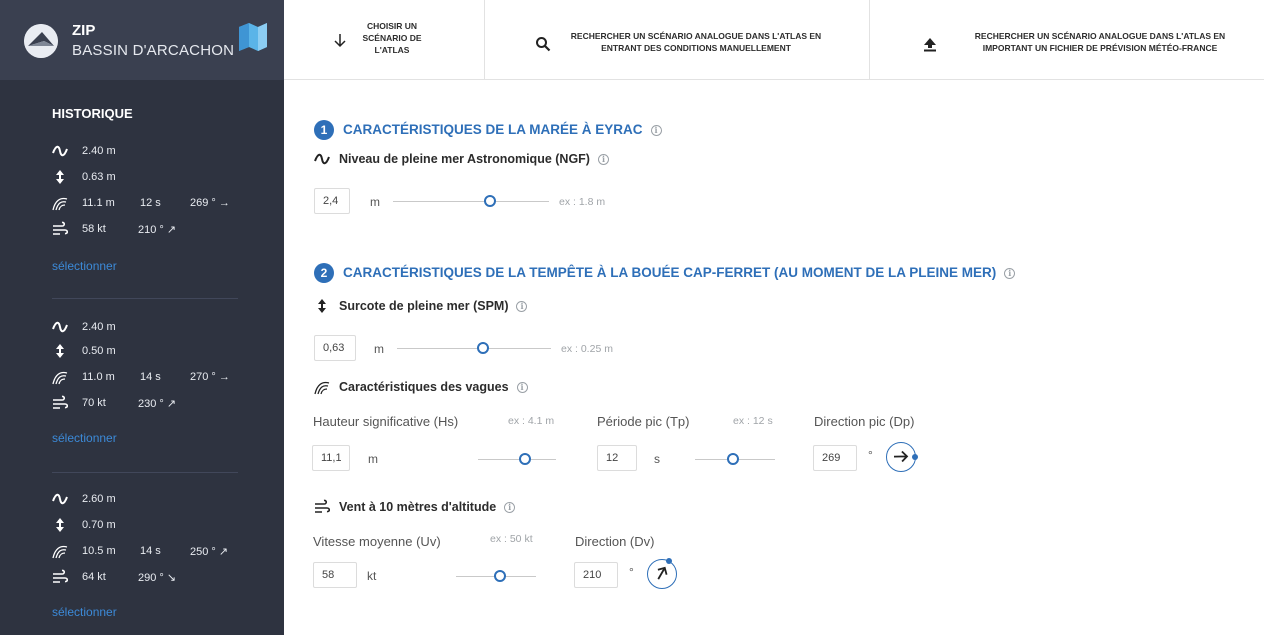 This screenshot has width=1264, height=635. What do you see at coordinates (474, 348) in the screenshot?
I see `surge-slider` at bounding box center [474, 348].